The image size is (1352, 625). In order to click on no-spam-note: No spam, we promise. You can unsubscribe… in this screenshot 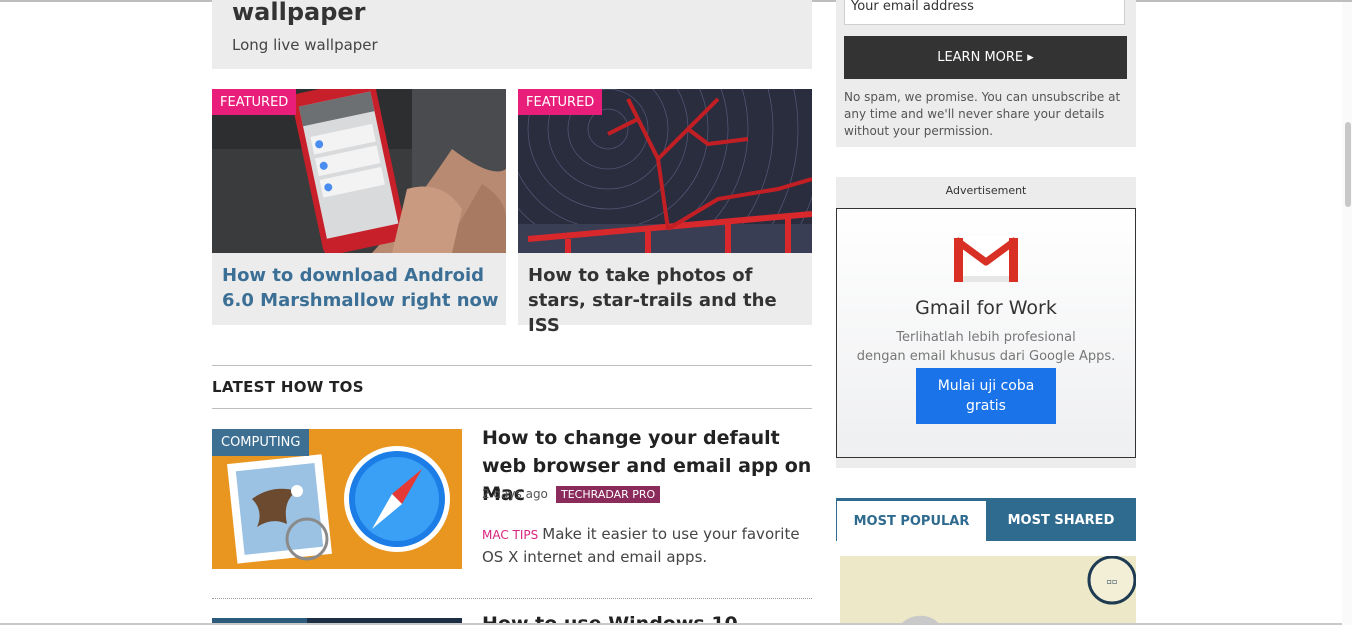, I will do `click(982, 114)`.